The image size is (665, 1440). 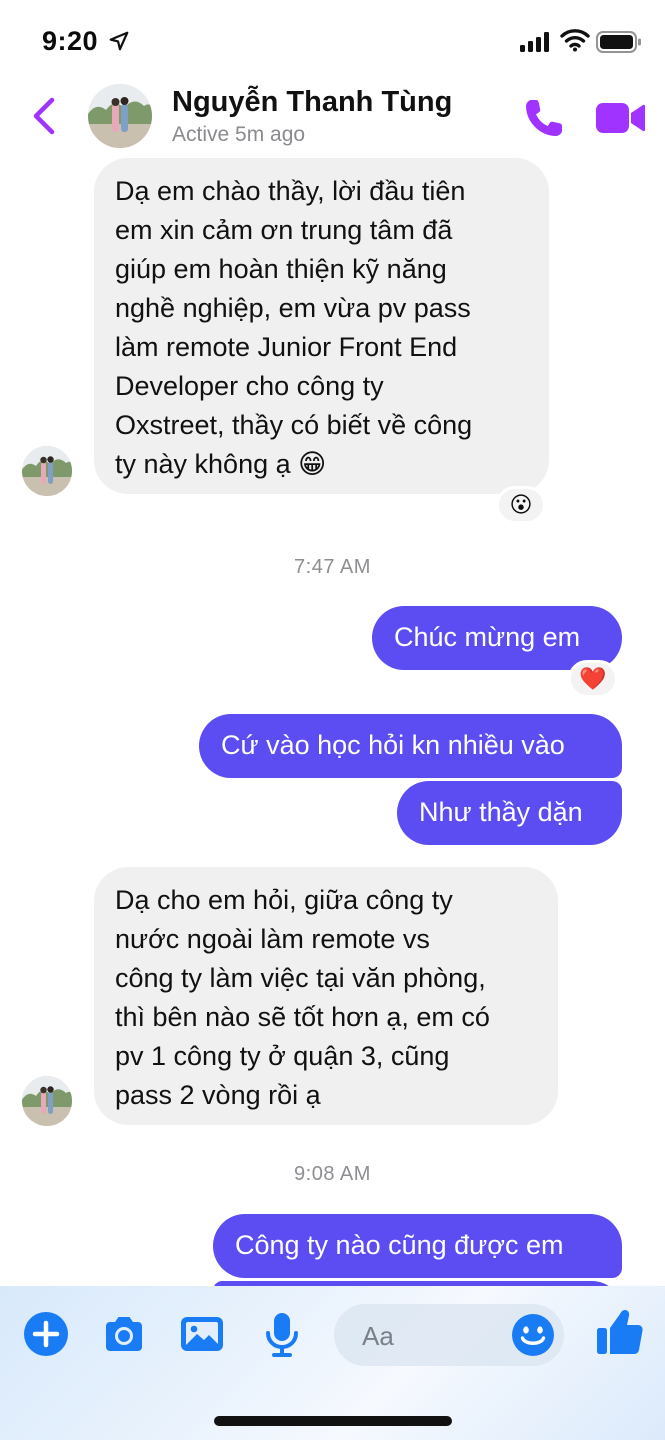 I want to click on message-reaction: 😮, so click(x=521, y=505).